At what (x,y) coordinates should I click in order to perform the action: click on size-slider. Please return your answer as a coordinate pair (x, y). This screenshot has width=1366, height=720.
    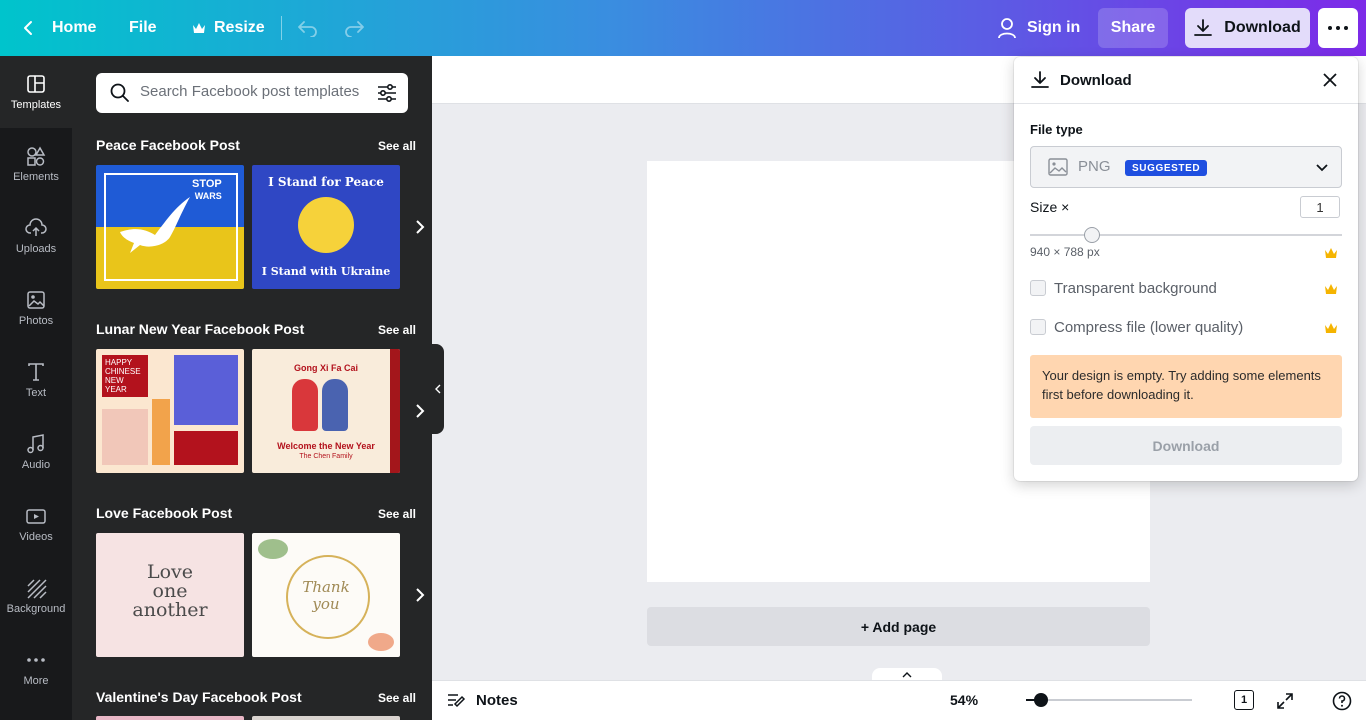
    Looking at the image, I should click on (1186, 235).